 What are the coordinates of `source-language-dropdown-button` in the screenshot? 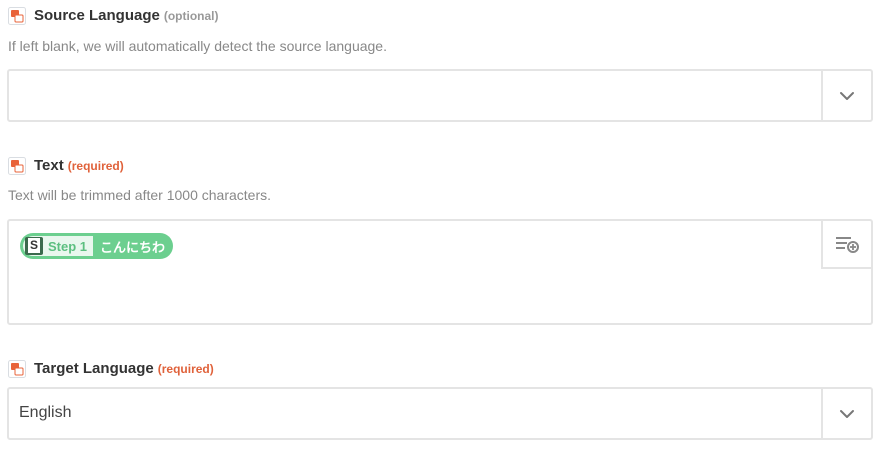 It's located at (846, 95).